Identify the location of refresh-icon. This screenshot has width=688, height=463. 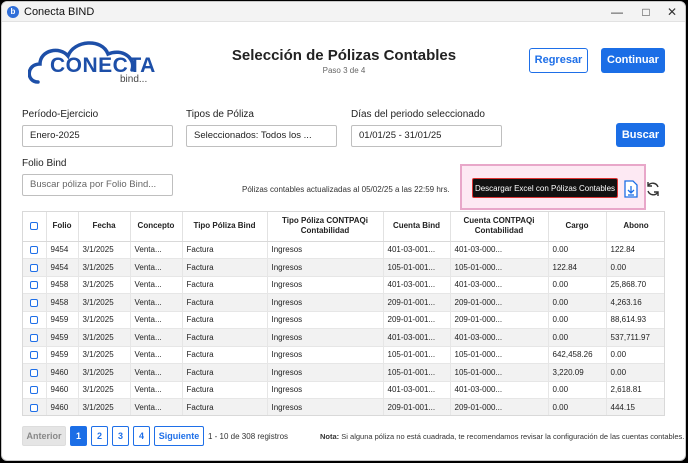
(653, 189).